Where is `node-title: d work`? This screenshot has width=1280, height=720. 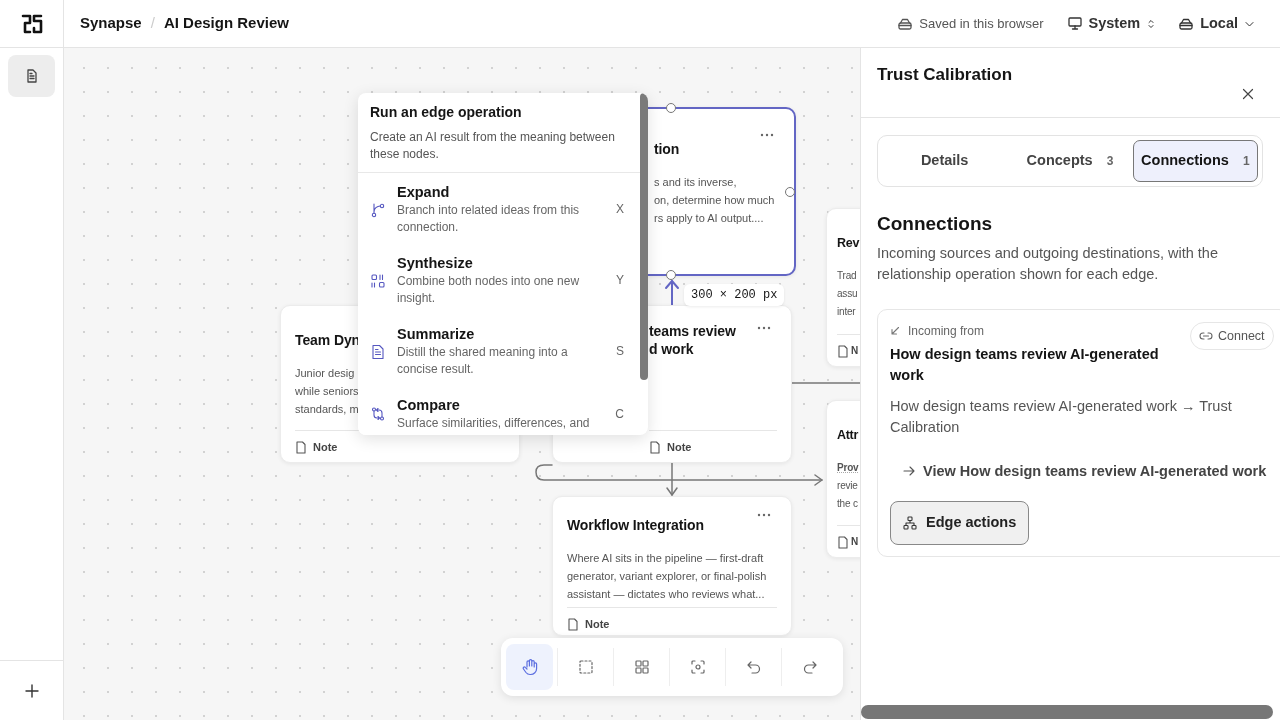 node-title: d work is located at coordinates (671, 349).